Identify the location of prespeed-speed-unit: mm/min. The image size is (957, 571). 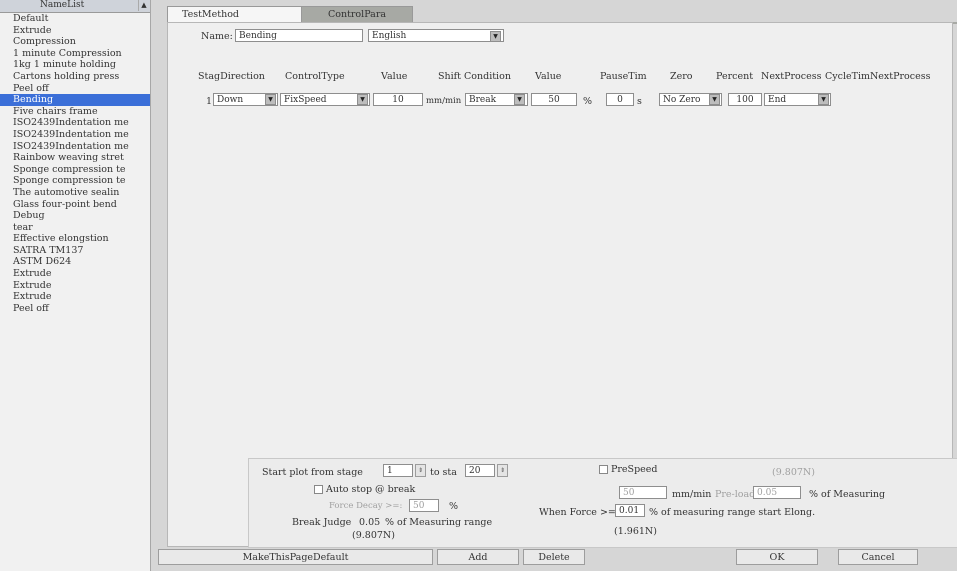
(692, 494).